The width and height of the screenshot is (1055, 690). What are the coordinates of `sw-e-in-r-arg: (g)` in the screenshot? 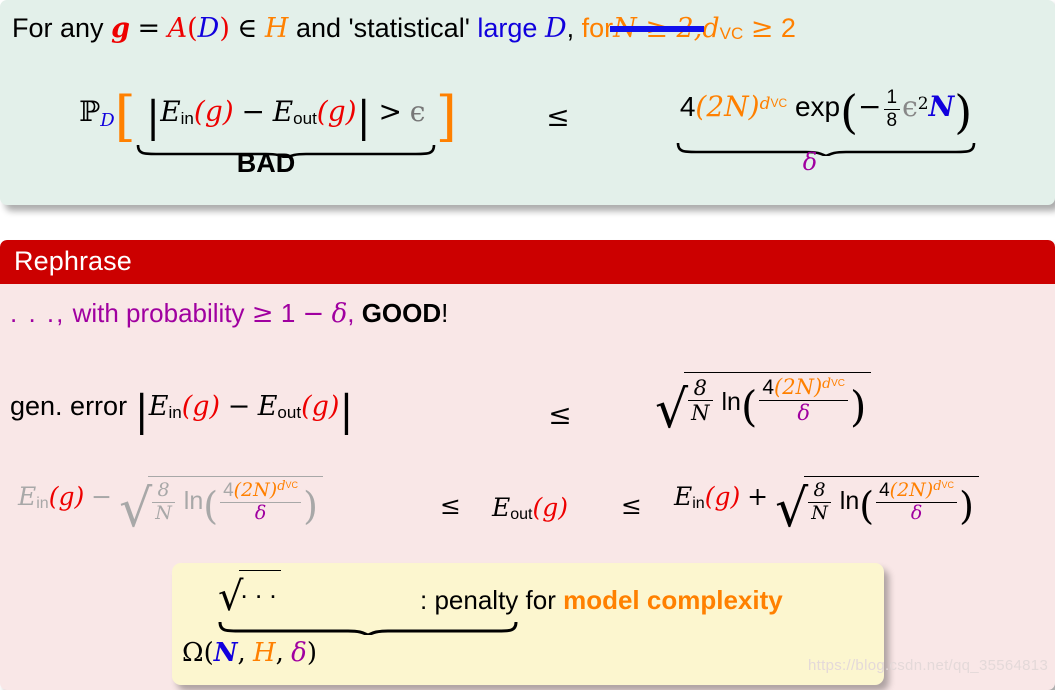 It's located at (722, 496).